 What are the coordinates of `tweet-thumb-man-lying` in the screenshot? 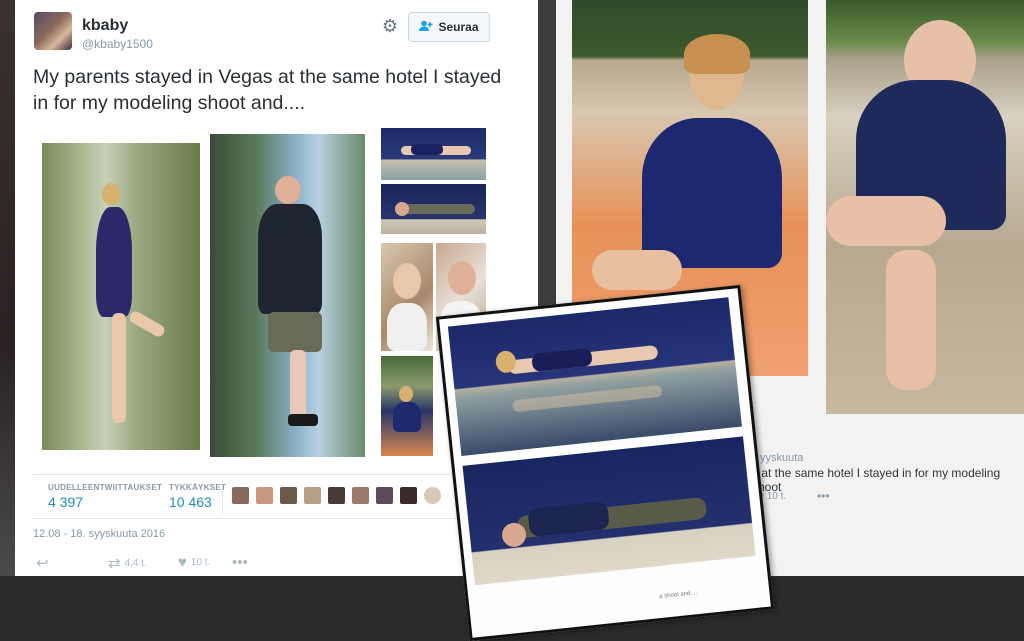 It's located at (433, 209).